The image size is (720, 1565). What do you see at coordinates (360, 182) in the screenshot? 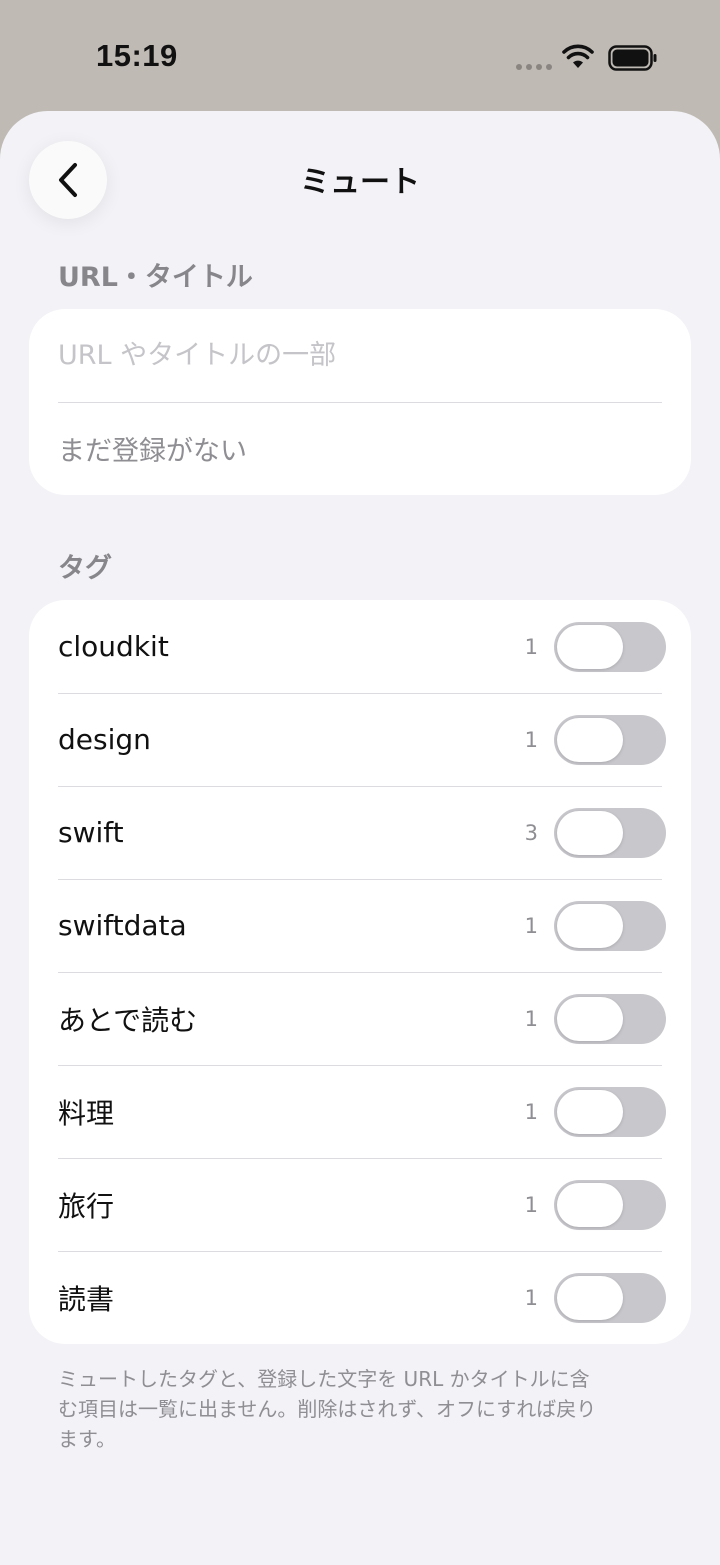
I see `page-title: ミュート` at bounding box center [360, 182].